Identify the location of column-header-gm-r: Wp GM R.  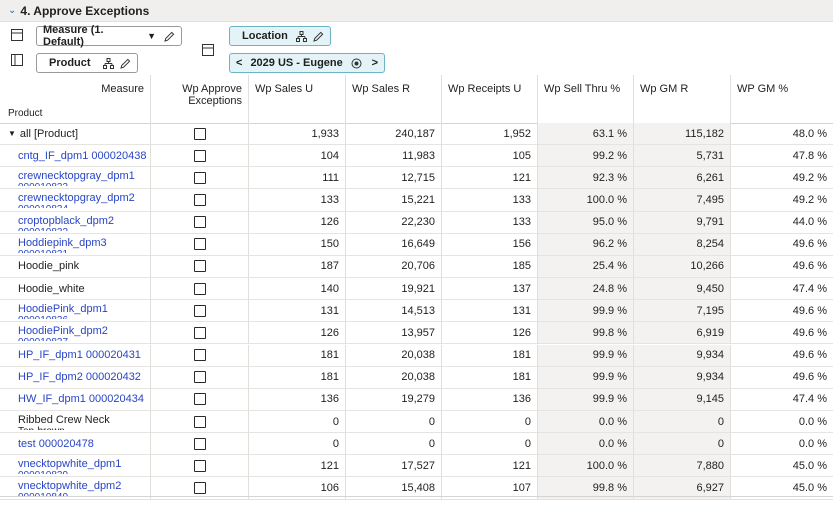
(681, 99).